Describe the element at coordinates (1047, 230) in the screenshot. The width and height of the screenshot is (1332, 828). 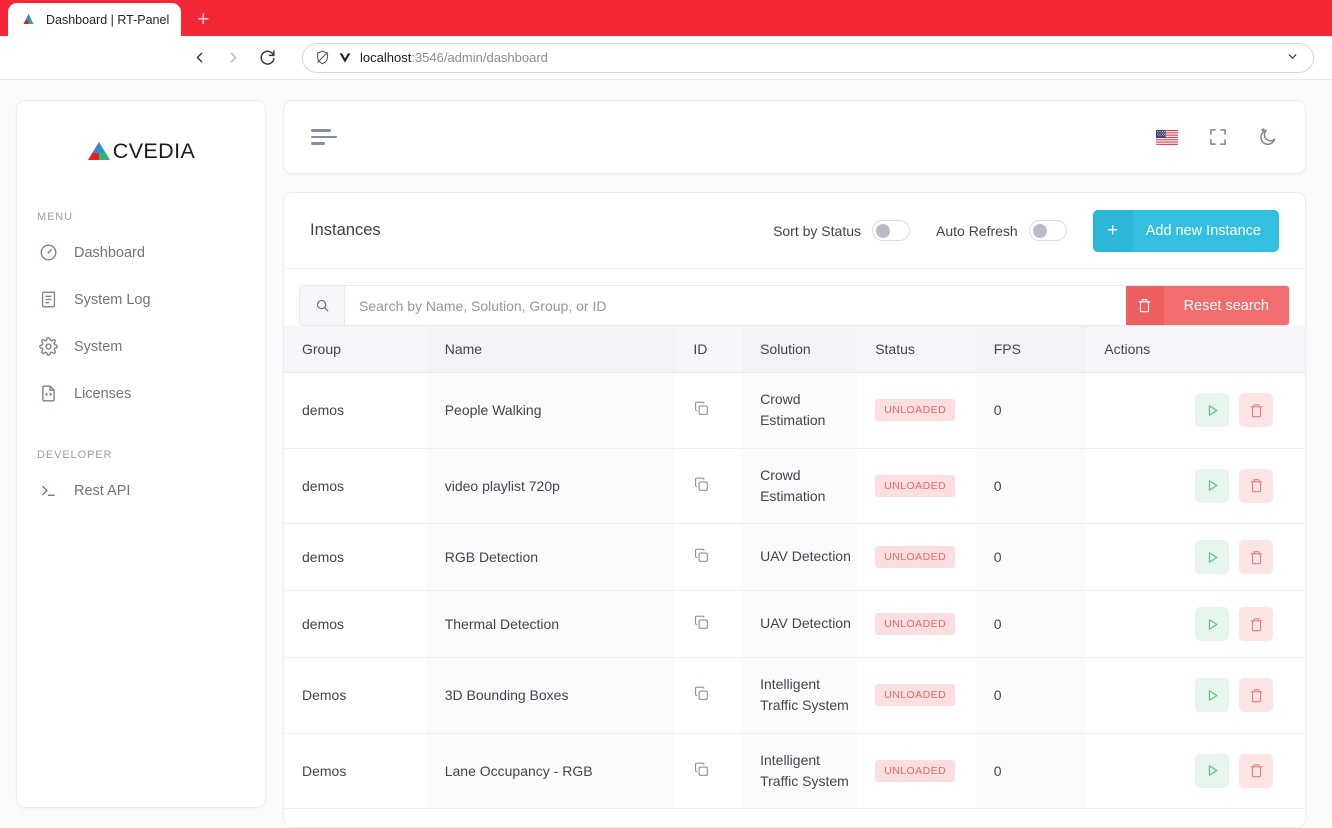
I see `auto-refresh-toggle` at that location.